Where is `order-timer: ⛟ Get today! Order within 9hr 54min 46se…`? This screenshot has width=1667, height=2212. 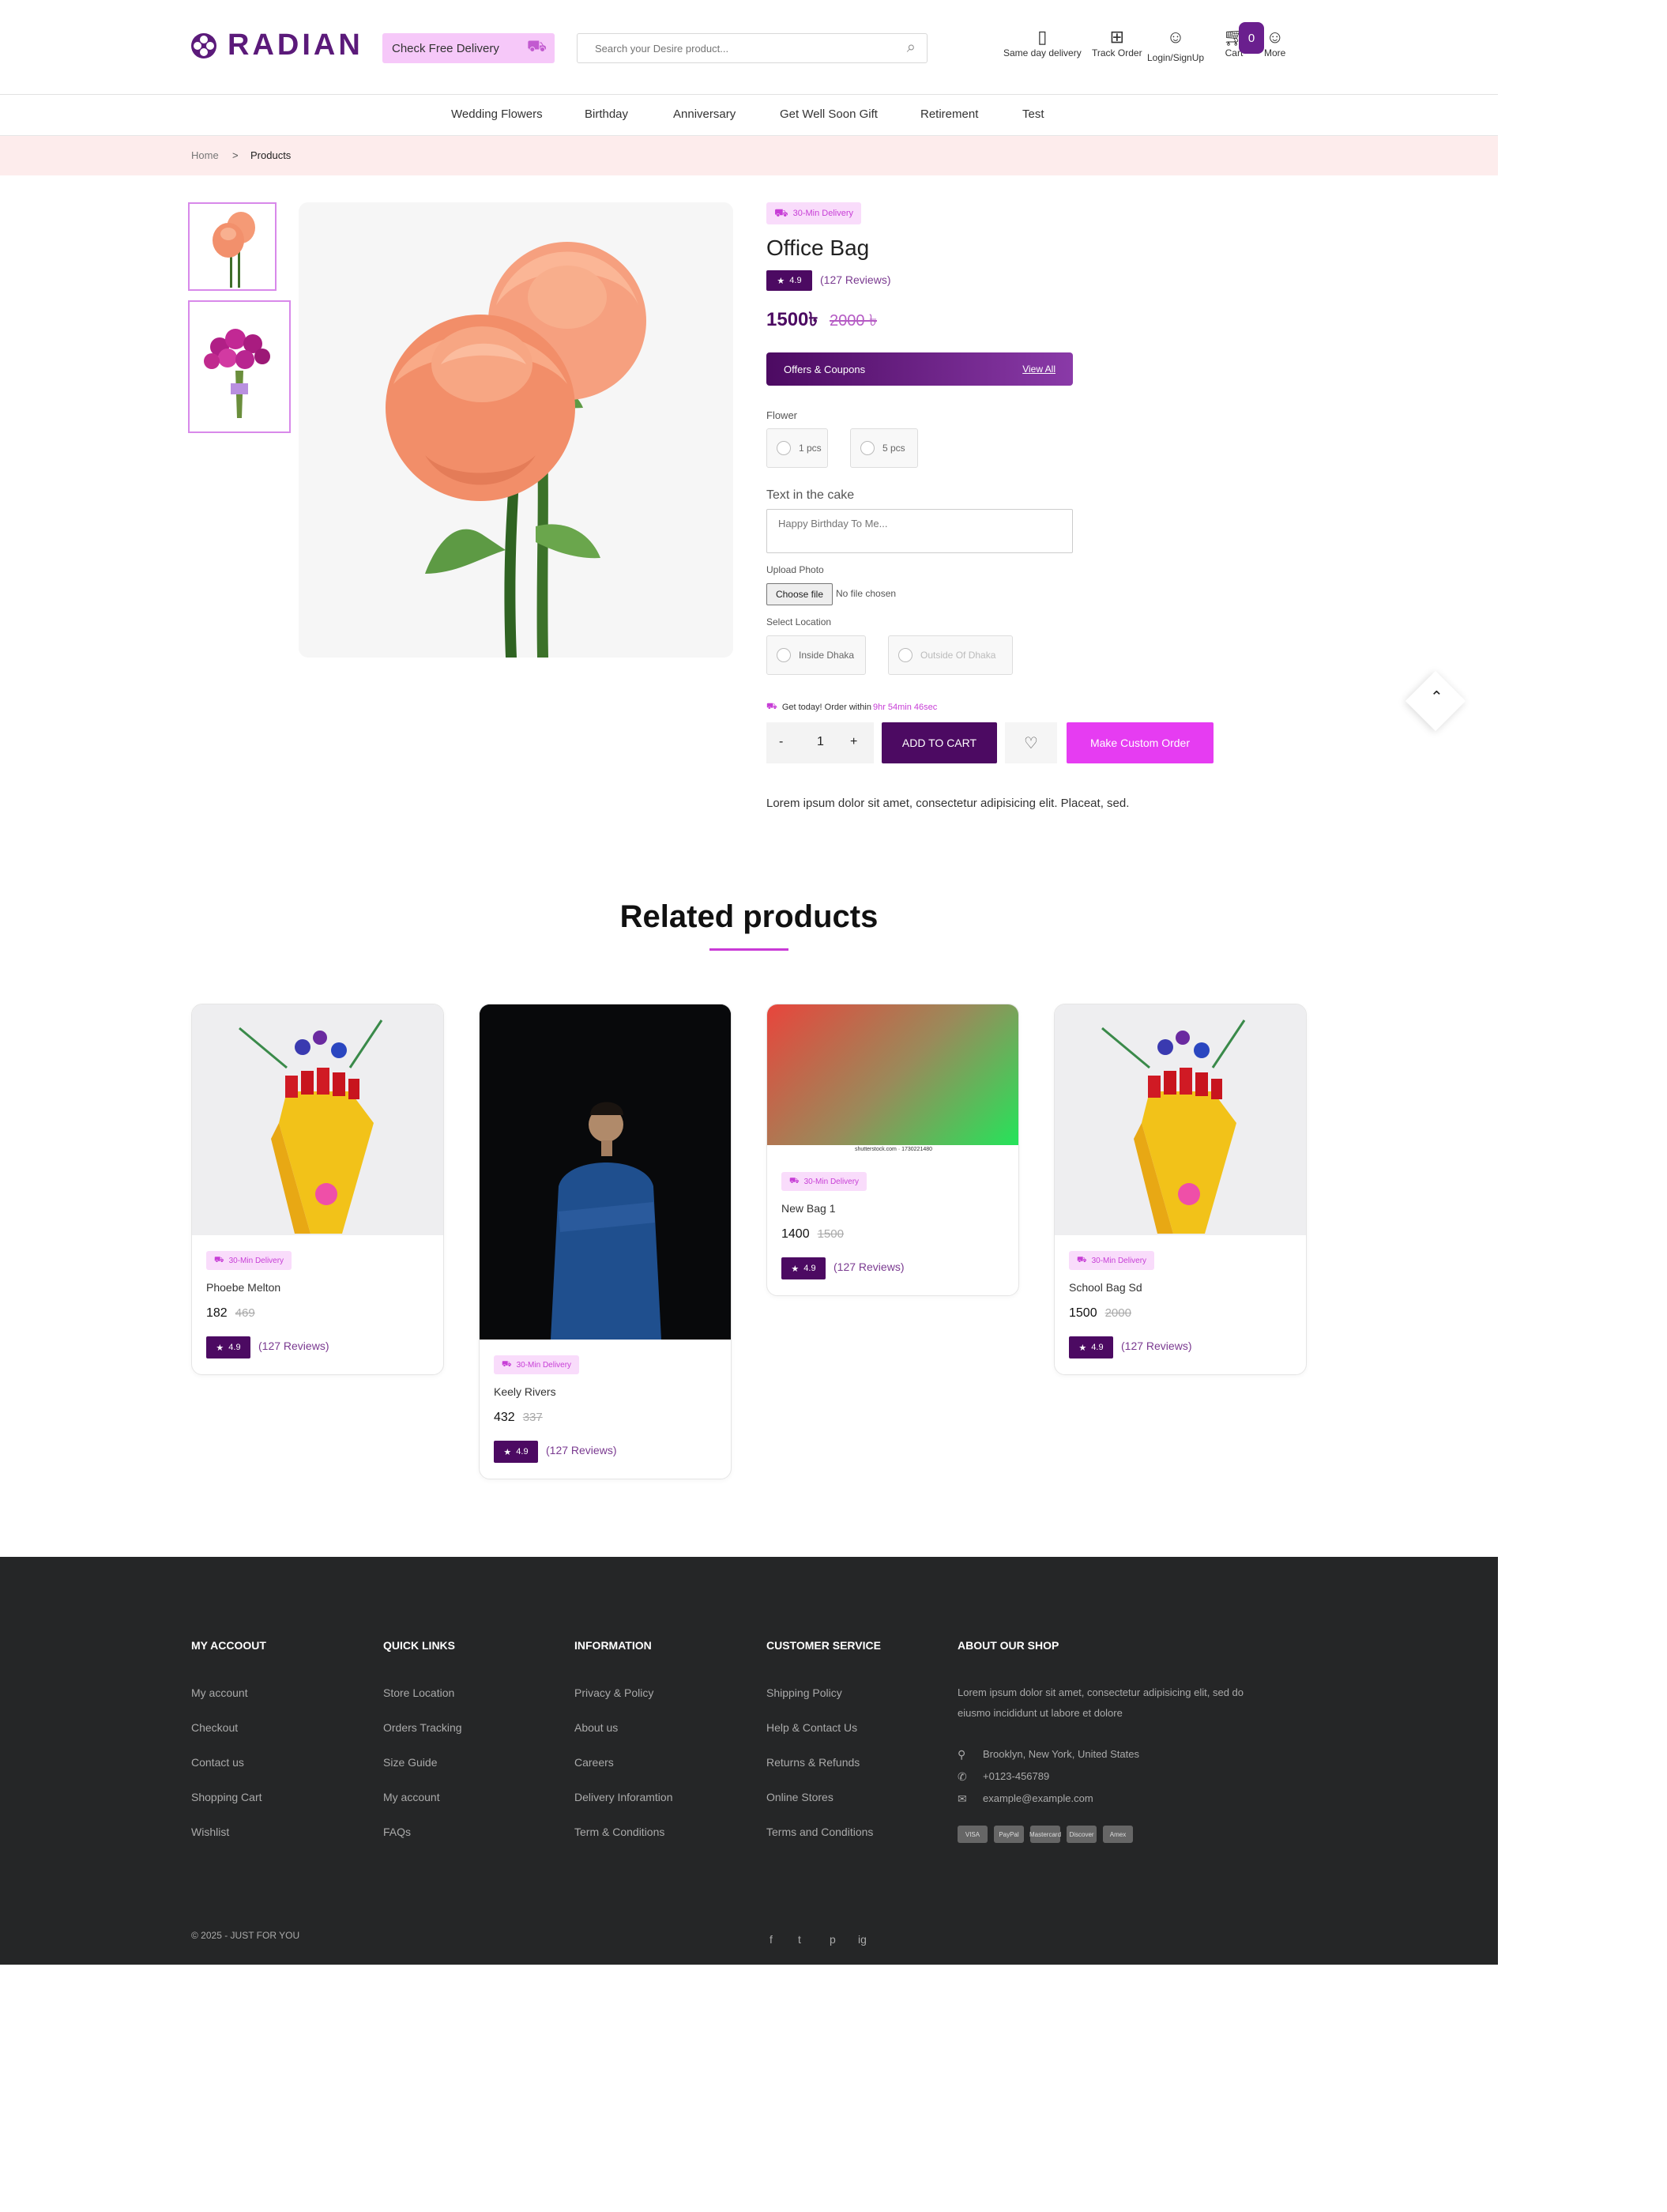
order-timer: ⛟ Get today! Order within 9hr 54min 46se… is located at coordinates (851, 707).